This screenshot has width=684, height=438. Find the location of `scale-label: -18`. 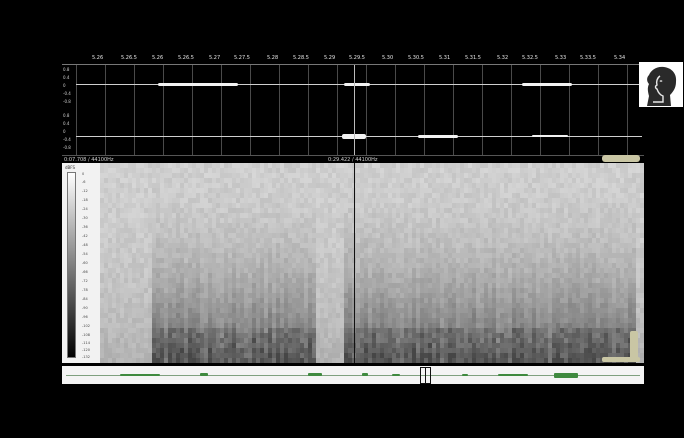

scale-label: -18 is located at coordinates (85, 200).